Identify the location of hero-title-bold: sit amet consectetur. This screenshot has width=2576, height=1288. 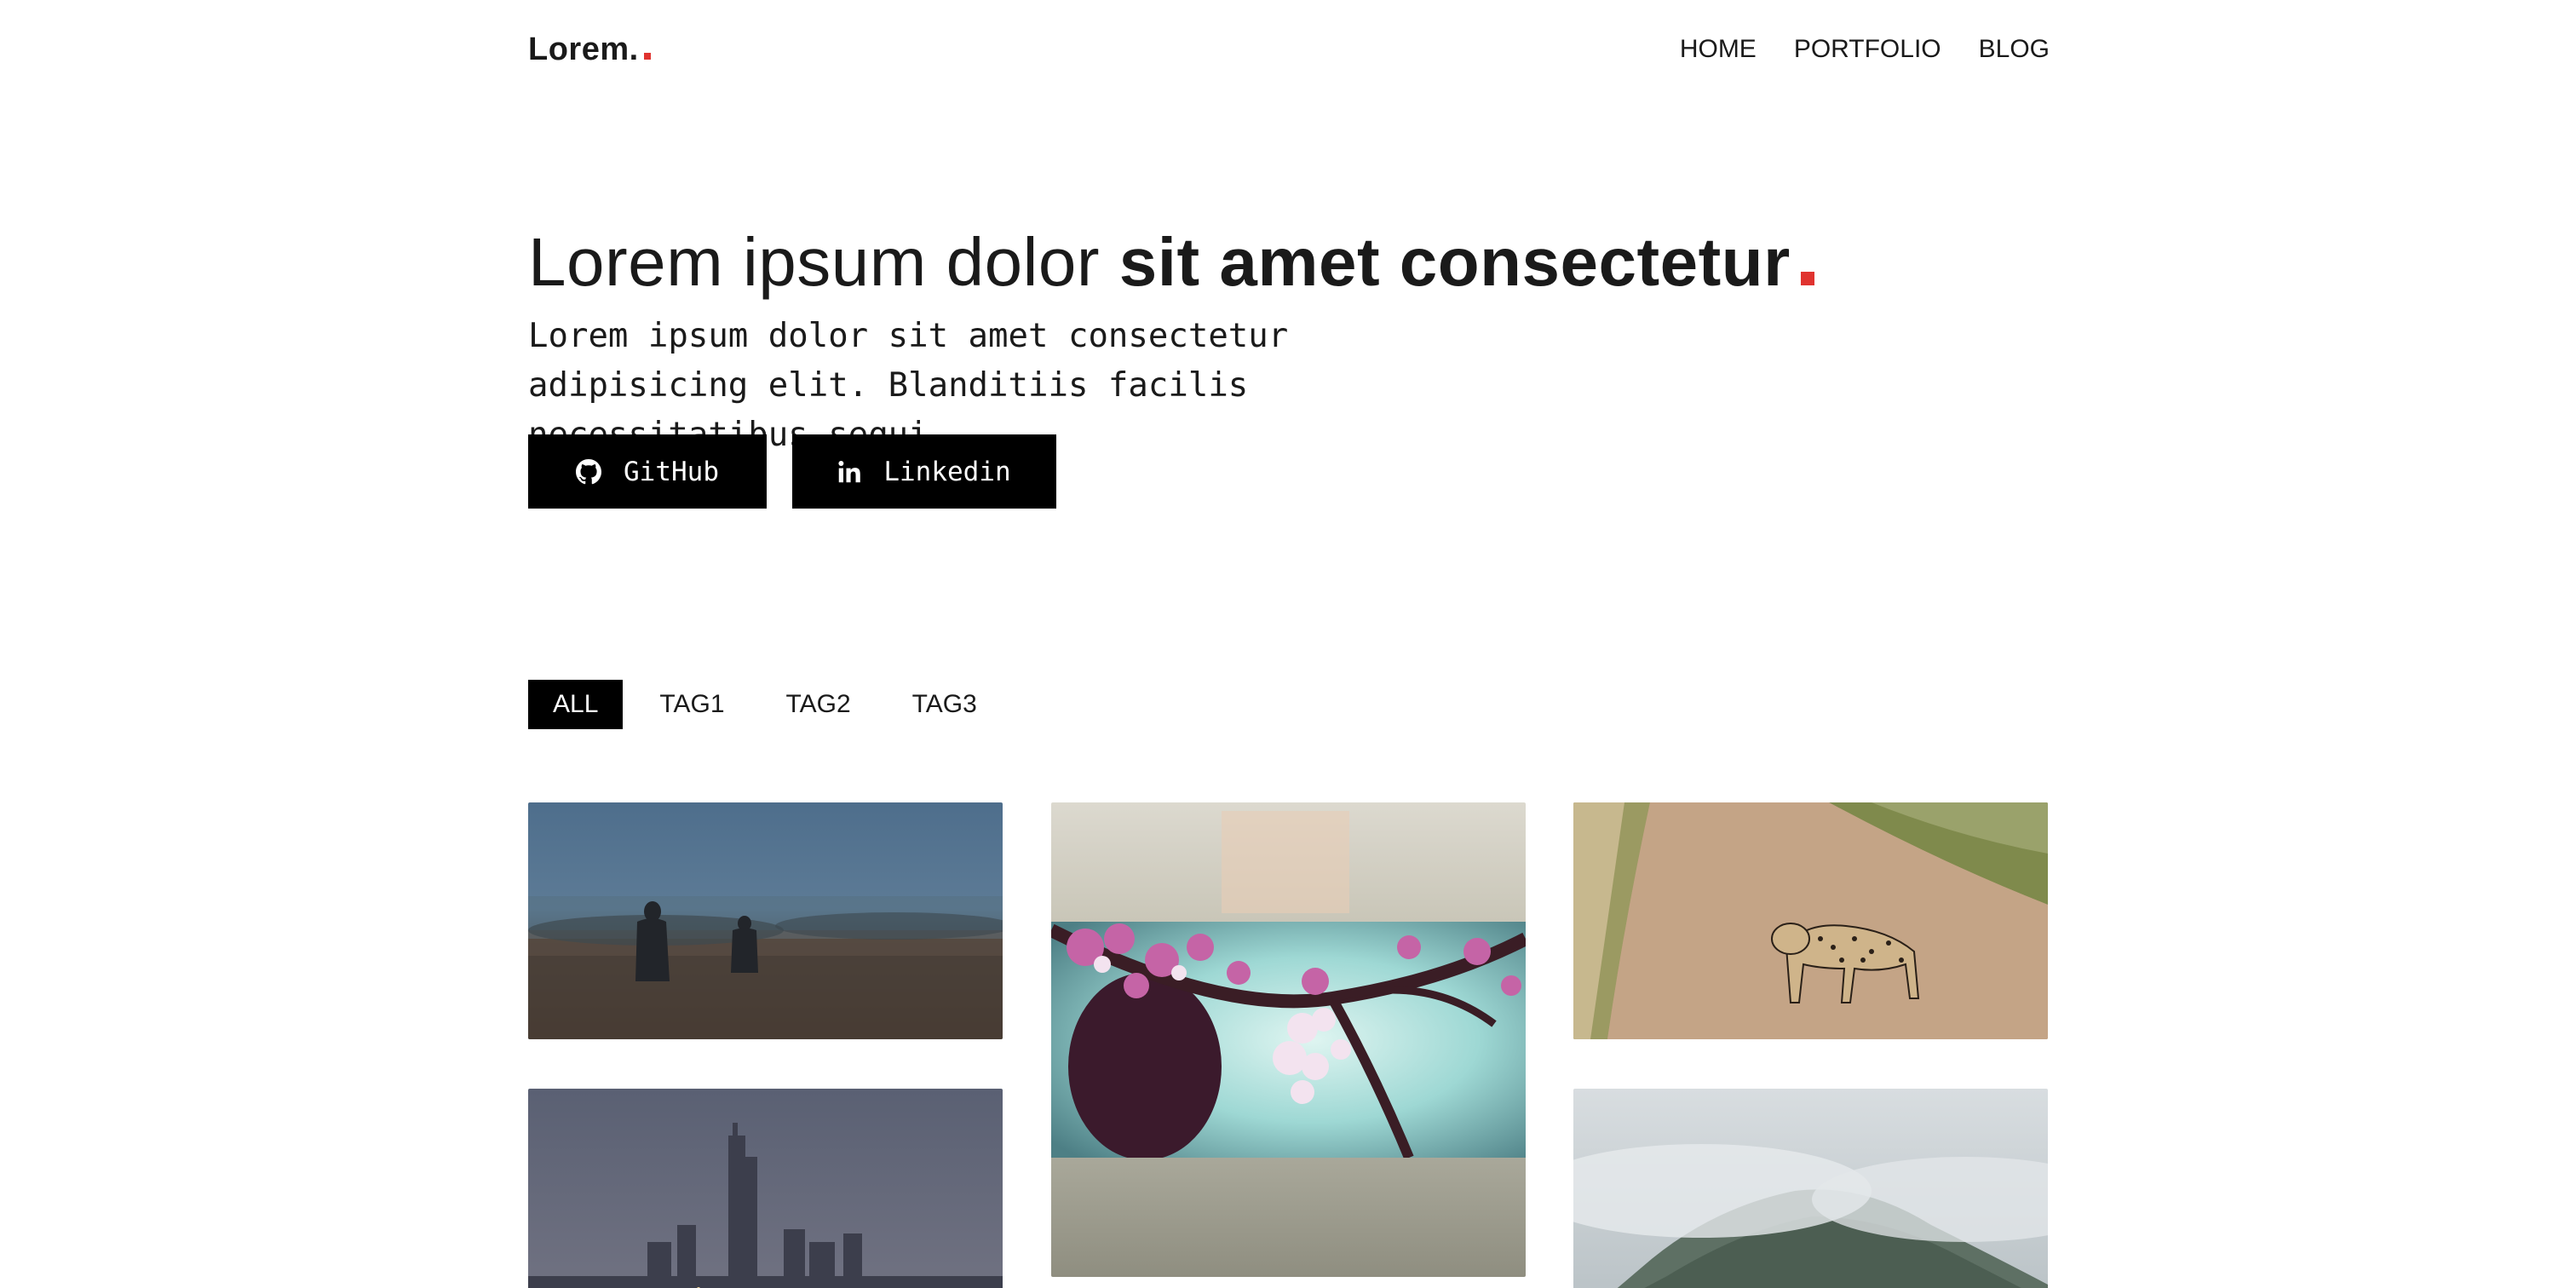
(1454, 262).